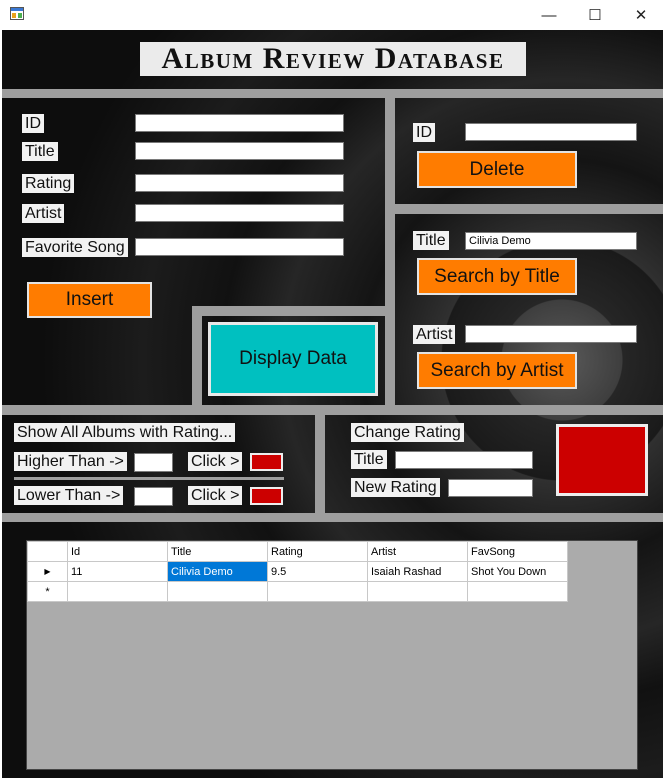 The width and height of the screenshot is (665, 780). I want to click on change-title-label: Title, so click(369, 459).